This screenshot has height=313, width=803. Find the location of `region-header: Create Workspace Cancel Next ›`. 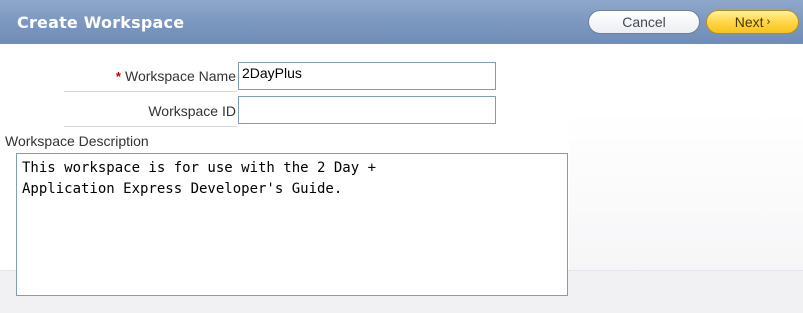

region-header: Create Workspace Cancel Next › is located at coordinates (401, 22).